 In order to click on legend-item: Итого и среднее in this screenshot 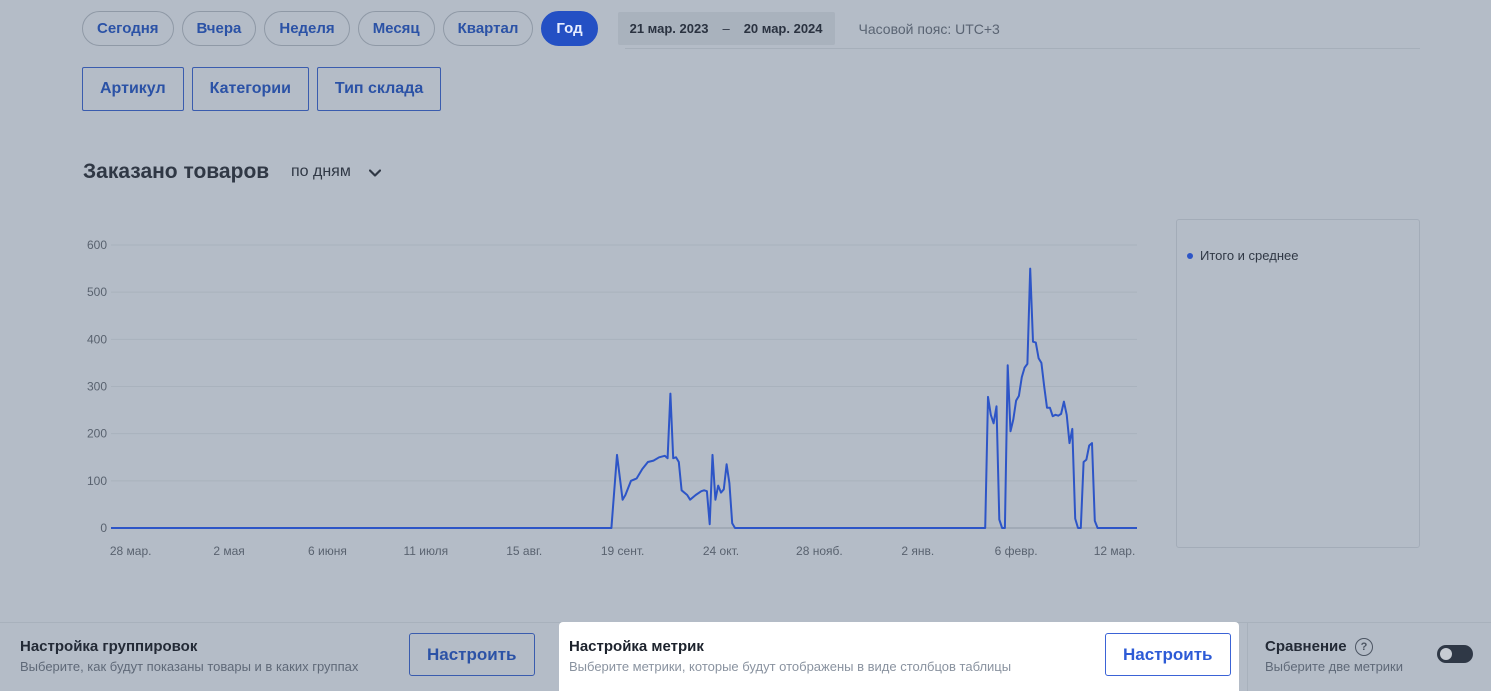, I will do `click(1242, 255)`.